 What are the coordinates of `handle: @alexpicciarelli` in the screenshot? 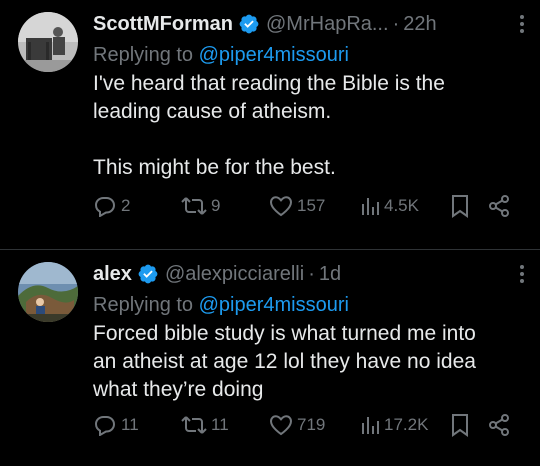 It's located at (234, 274).